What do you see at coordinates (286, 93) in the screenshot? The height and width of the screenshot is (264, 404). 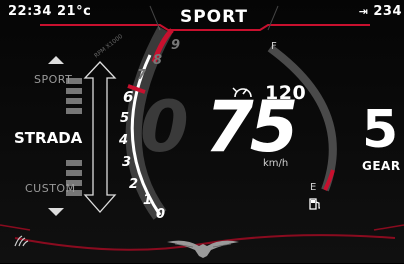 I see `cruise-speed: 120` at bounding box center [286, 93].